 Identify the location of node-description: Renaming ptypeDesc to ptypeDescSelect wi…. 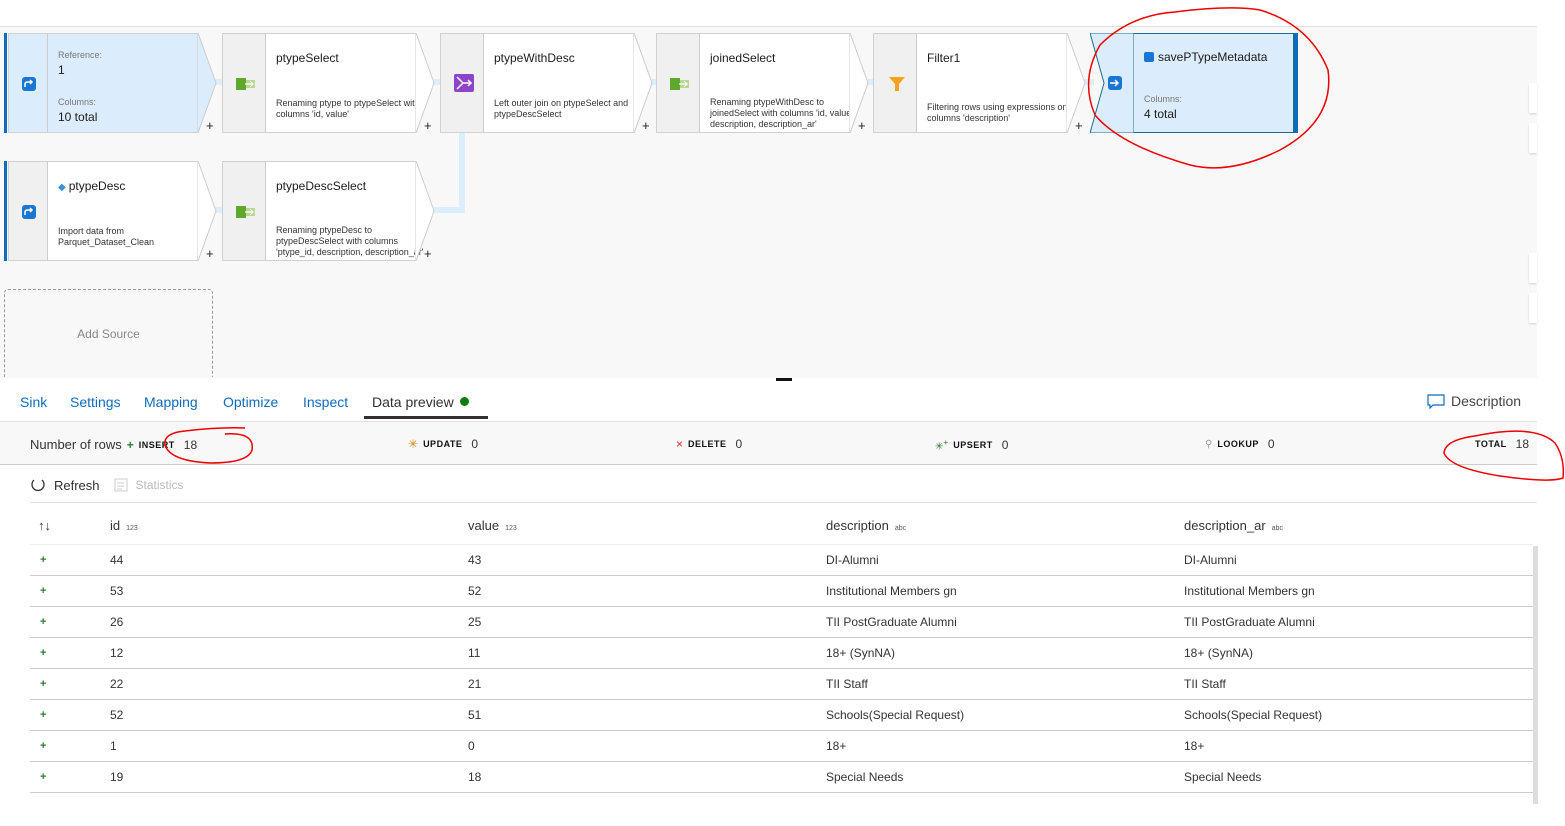
(350, 241).